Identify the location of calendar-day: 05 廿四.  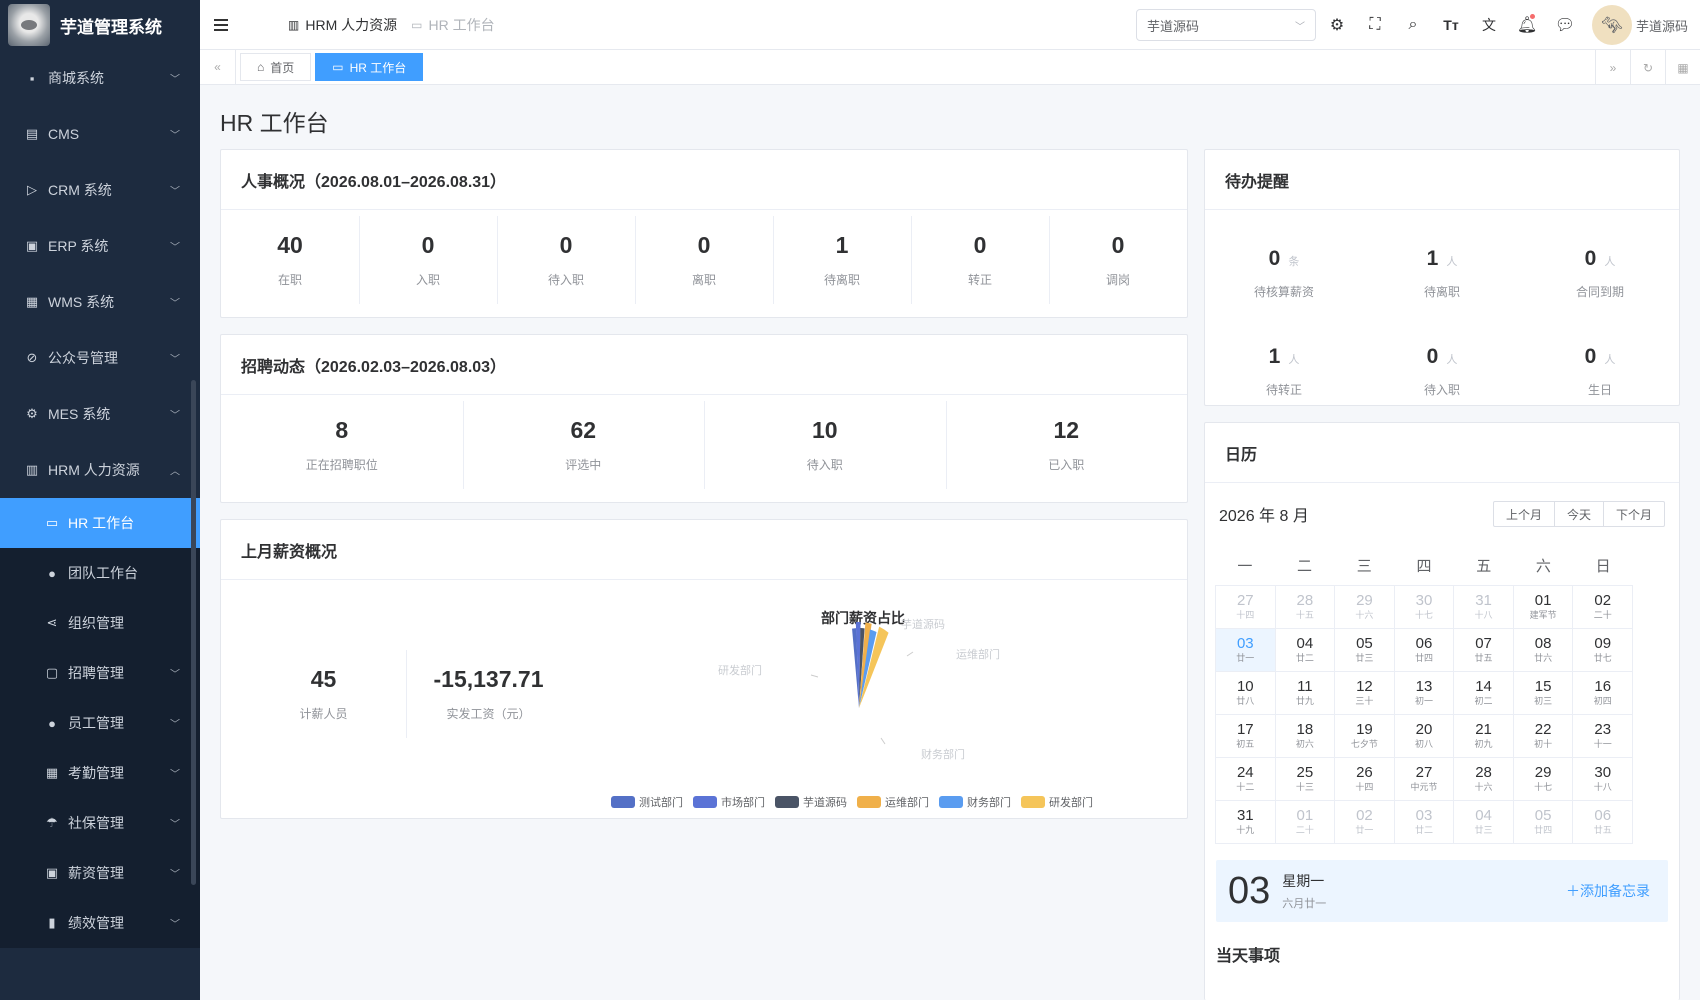
(1543, 822).